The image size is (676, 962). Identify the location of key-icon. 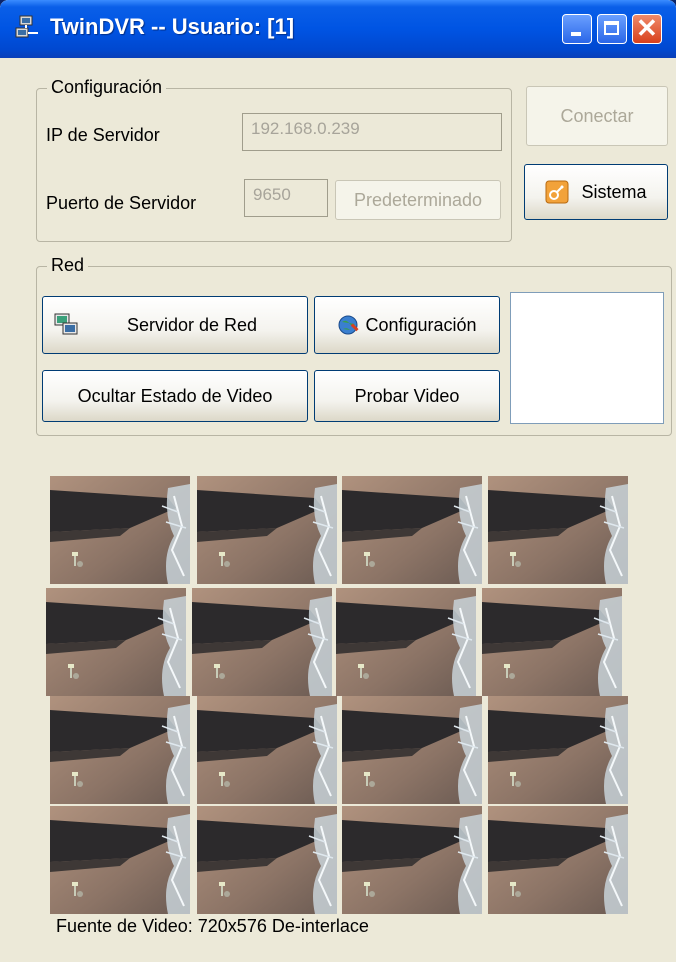
(557, 192).